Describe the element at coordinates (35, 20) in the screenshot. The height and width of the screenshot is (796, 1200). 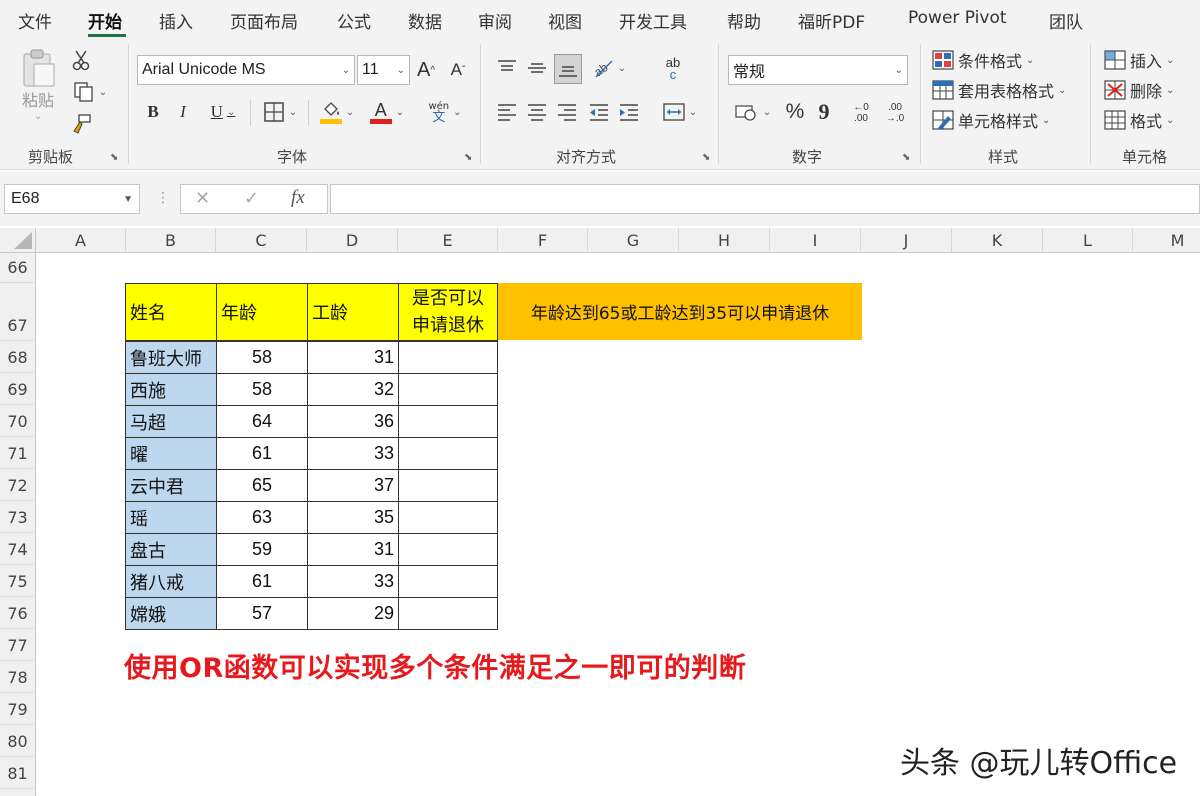
I see `tab-file: 文件` at that location.